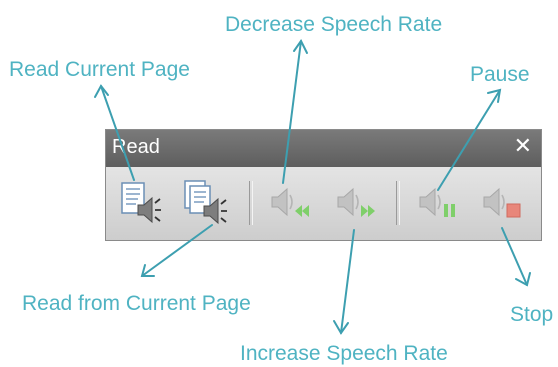  Describe the element at coordinates (514, 256) in the screenshot. I see `arrow-stop` at that location.